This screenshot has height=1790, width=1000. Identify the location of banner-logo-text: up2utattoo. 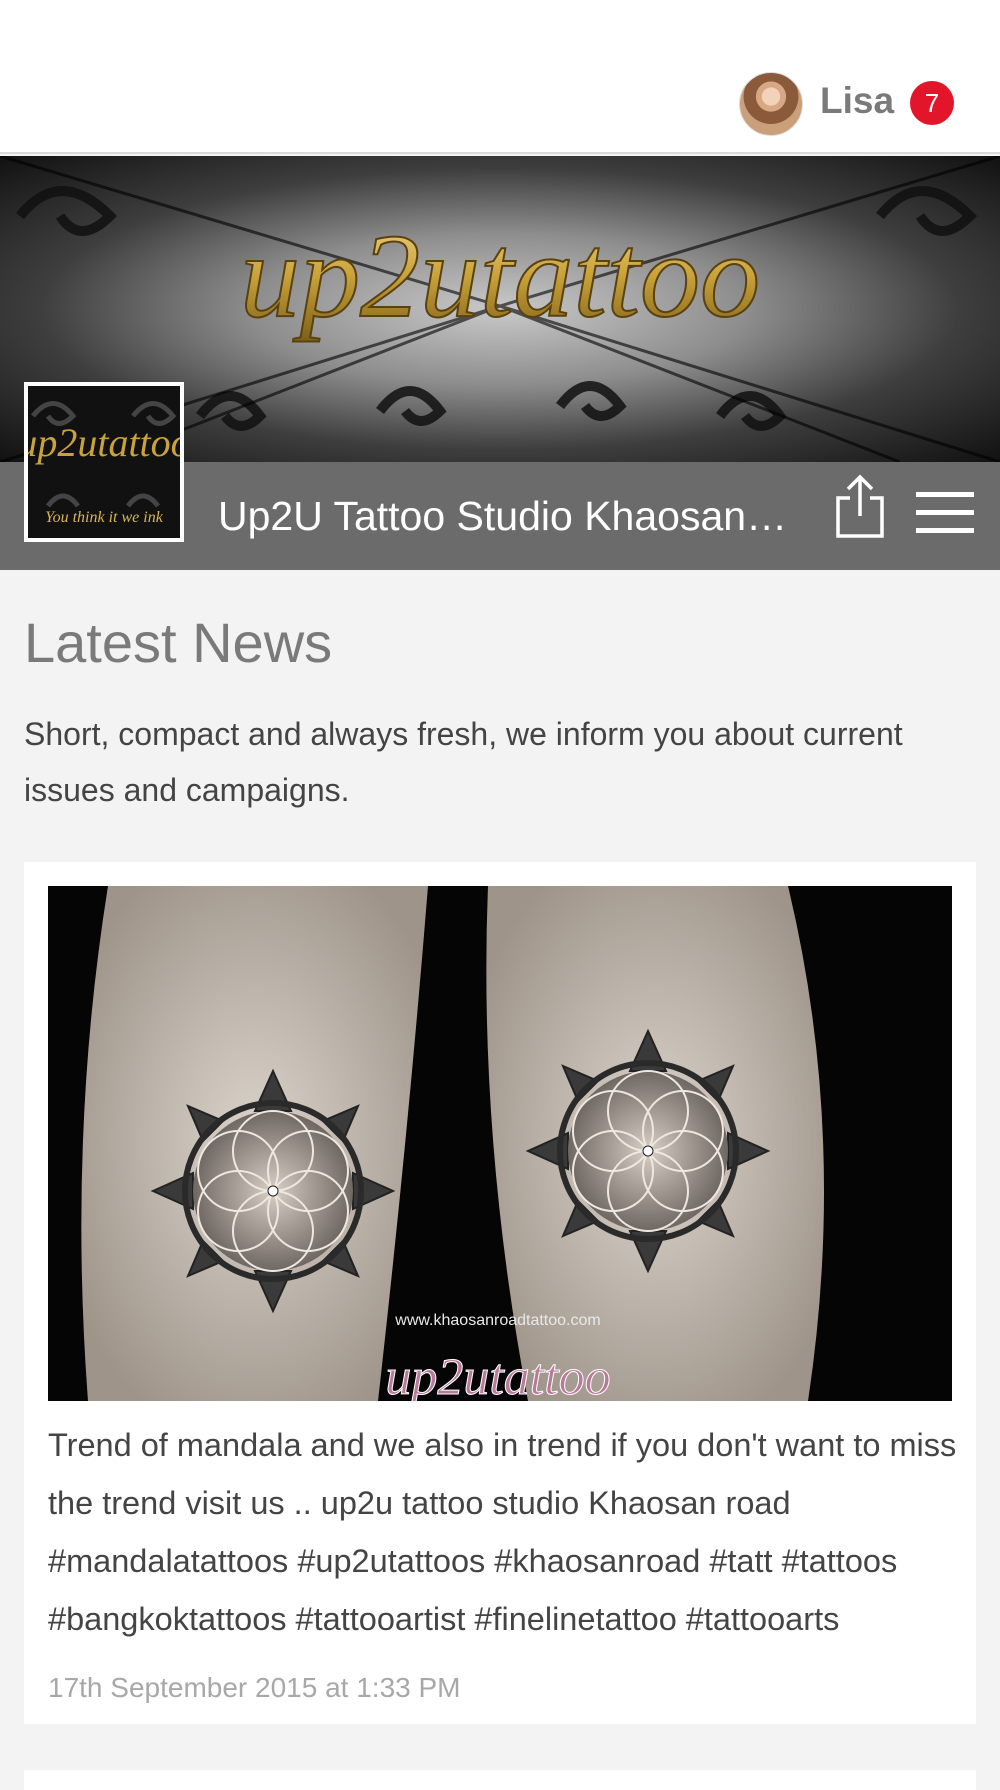
(500, 275).